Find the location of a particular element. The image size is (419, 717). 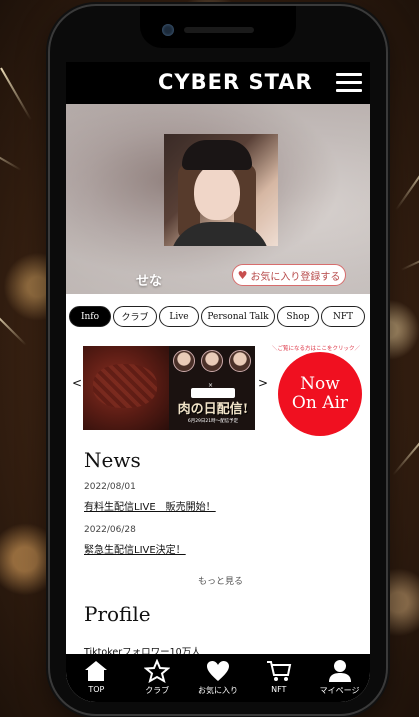

nav-nft: NFT is located at coordinates (279, 676).